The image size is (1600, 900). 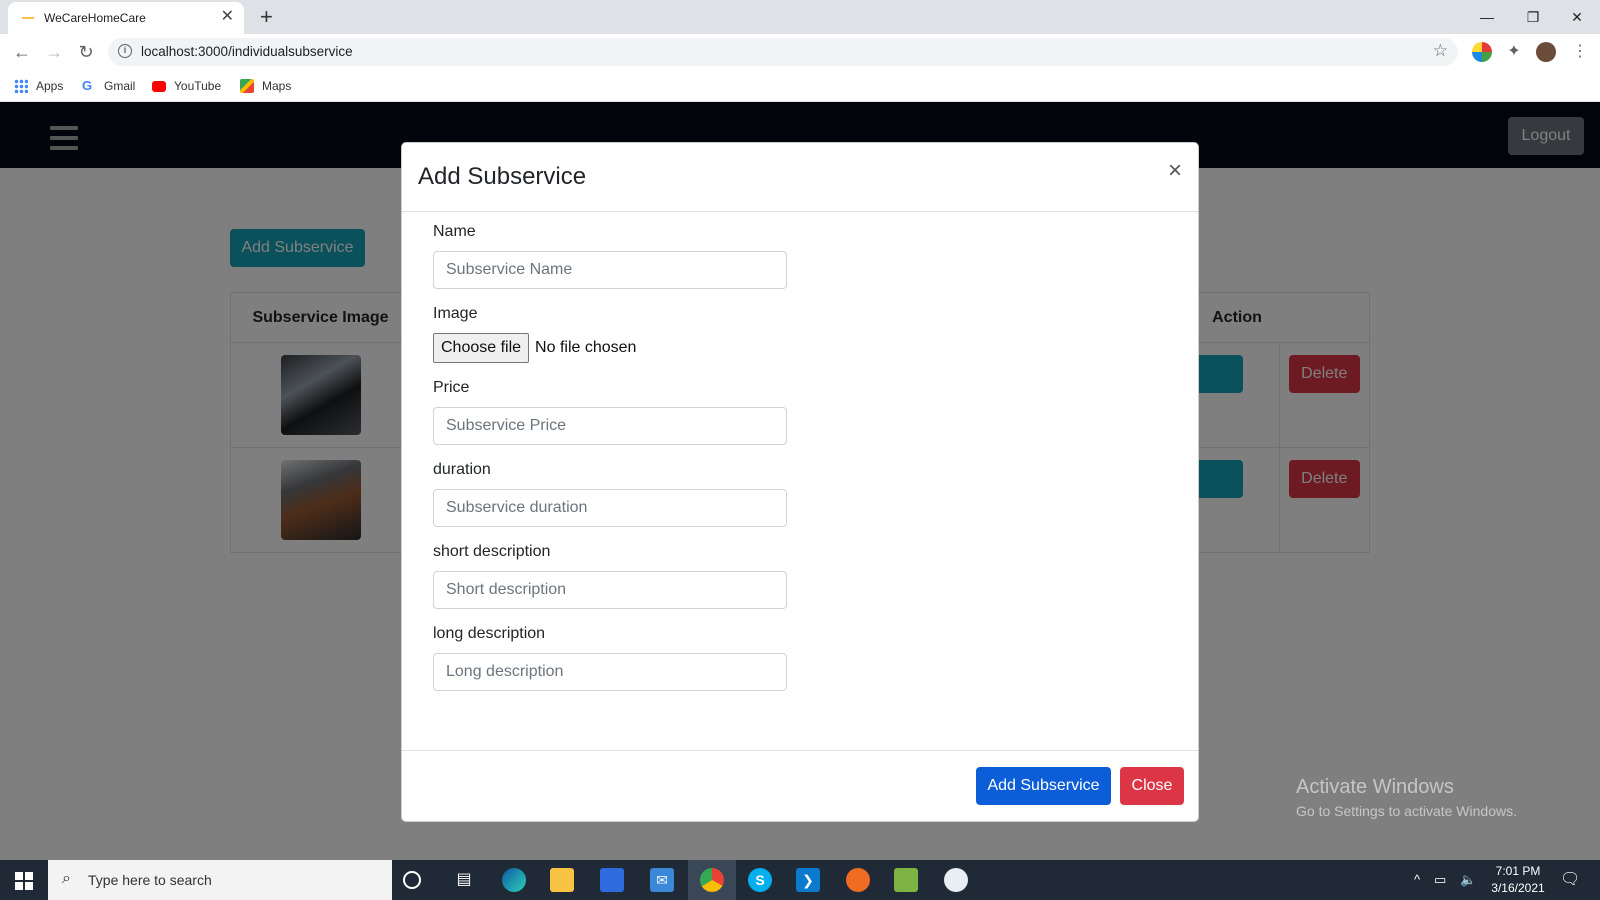 What do you see at coordinates (159, 86) in the screenshot?
I see `youtube-icon` at bounding box center [159, 86].